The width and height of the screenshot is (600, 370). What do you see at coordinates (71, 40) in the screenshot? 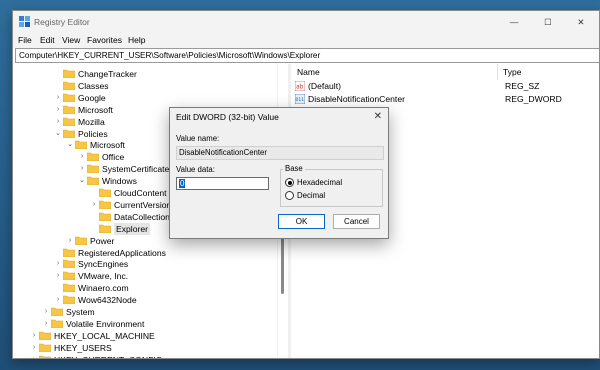
I see `menu-view: View` at bounding box center [71, 40].